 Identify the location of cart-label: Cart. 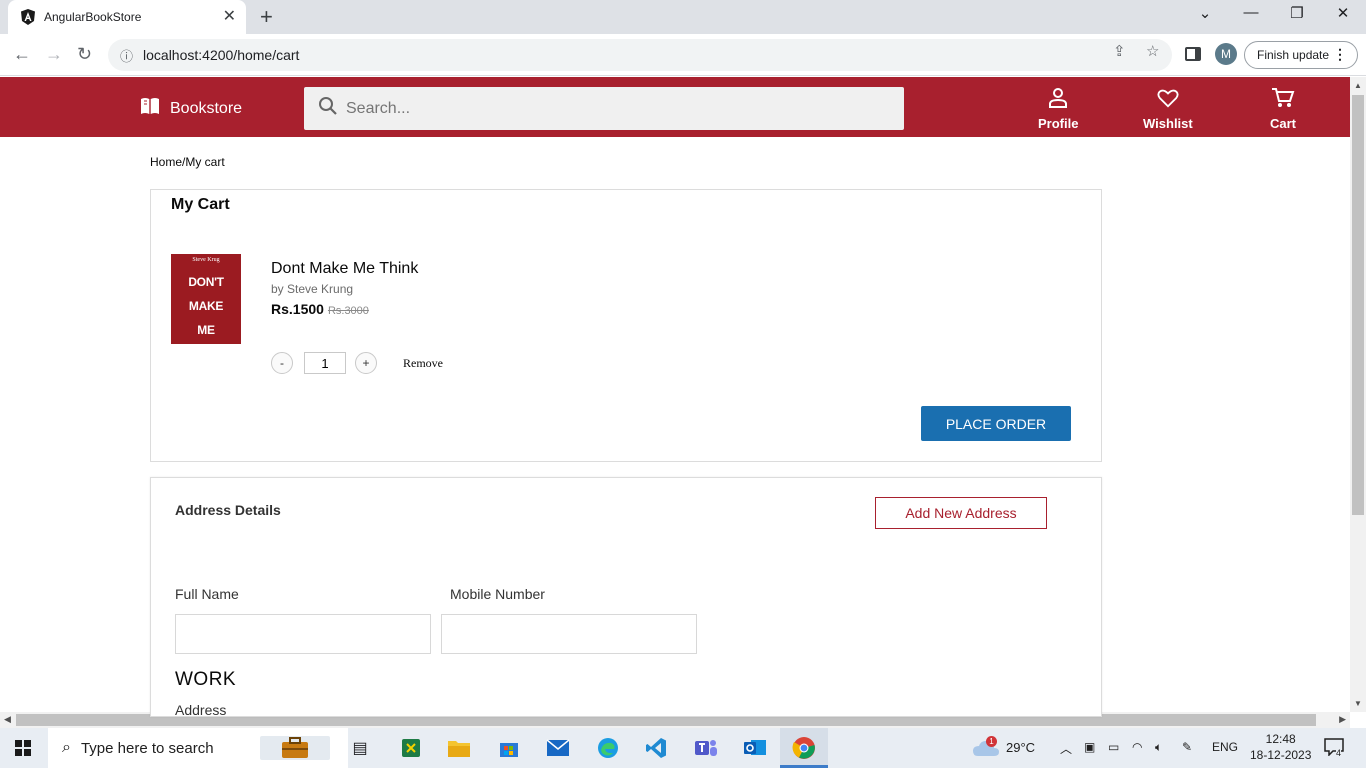
(1283, 123).